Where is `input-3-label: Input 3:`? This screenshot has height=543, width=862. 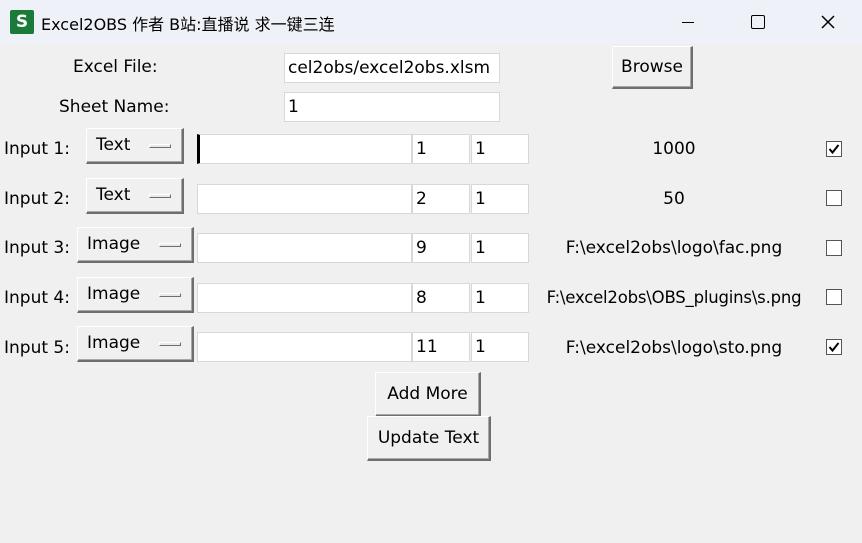
input-3-label: Input 3: is located at coordinates (37, 248).